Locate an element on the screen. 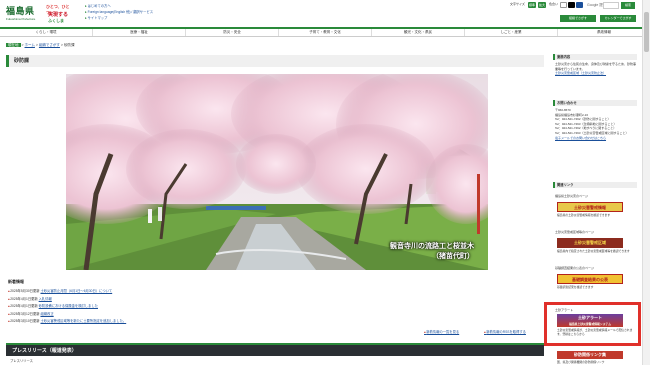 This screenshot has height=365, width=650. nav-item-industry: しごと・産業 is located at coordinates (511, 32).